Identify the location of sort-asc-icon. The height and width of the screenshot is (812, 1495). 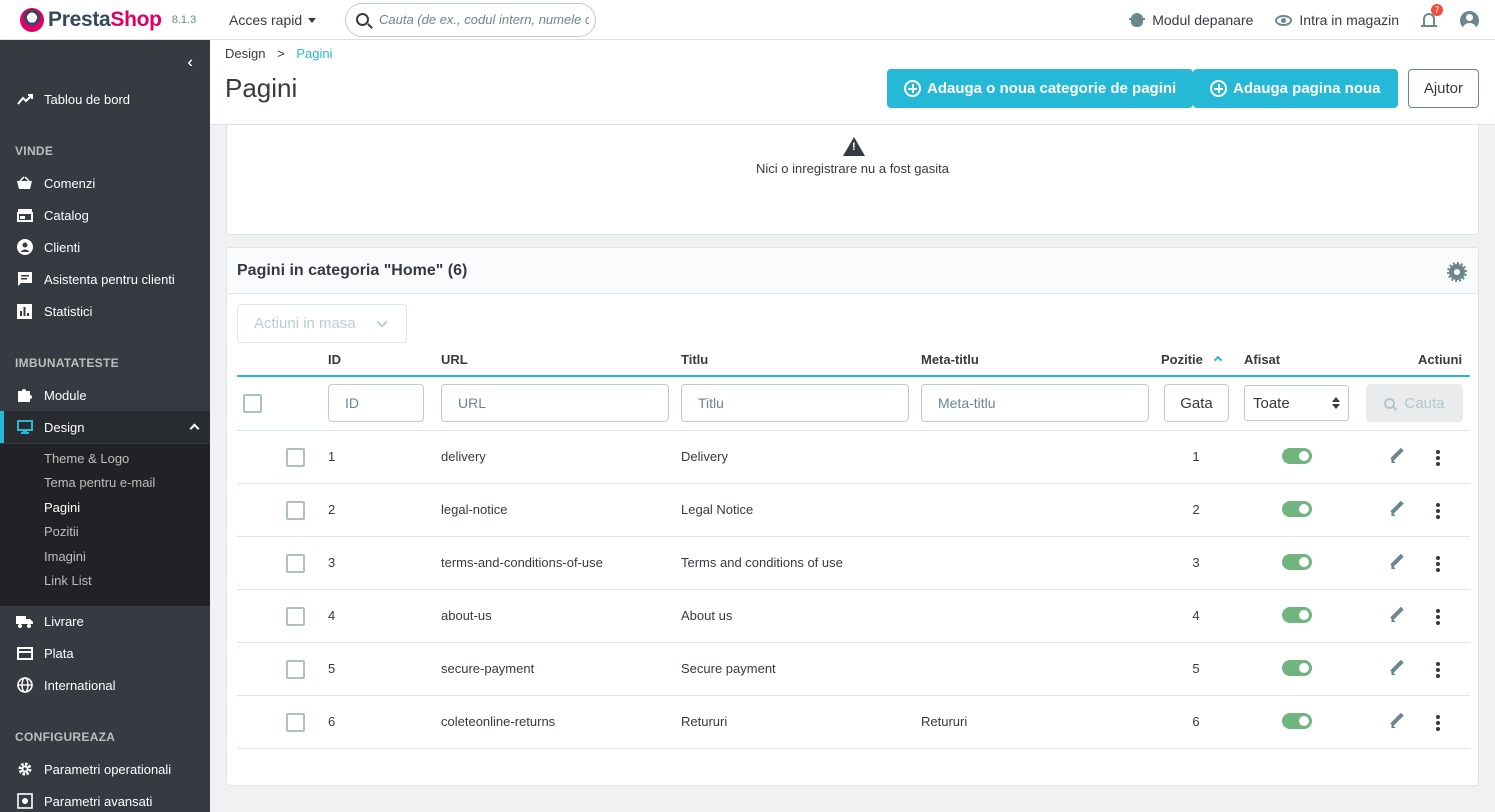
(1218, 360).